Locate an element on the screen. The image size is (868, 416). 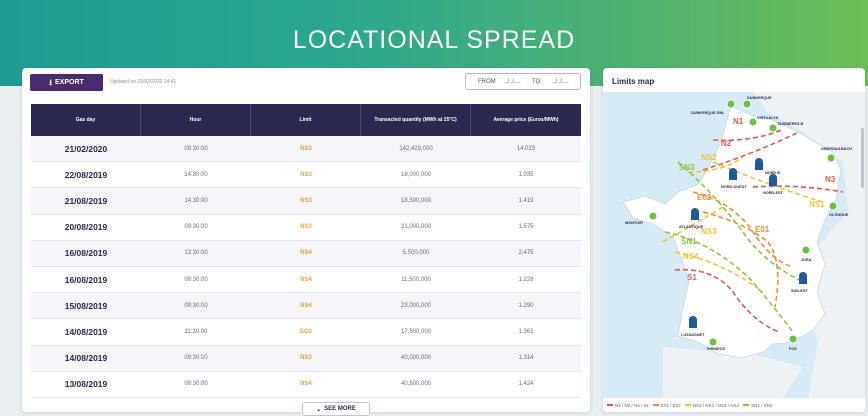
place-lussagnet: LUSSAGNET is located at coordinates (693, 335).